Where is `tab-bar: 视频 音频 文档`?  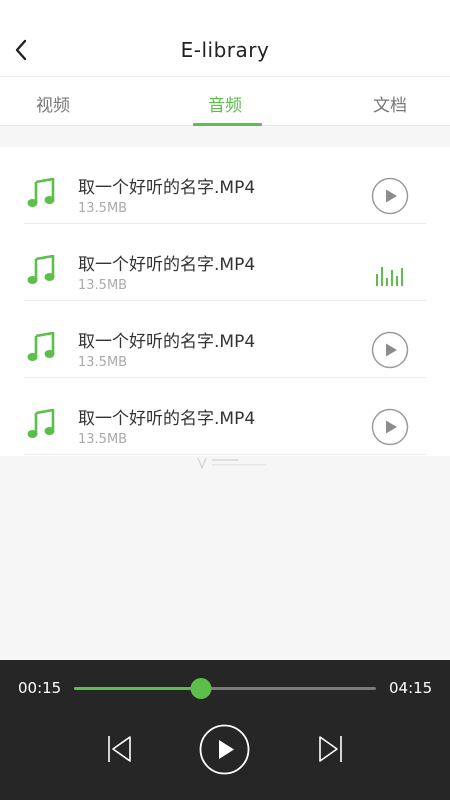
tab-bar: 视频 音频 文档 is located at coordinates (225, 101).